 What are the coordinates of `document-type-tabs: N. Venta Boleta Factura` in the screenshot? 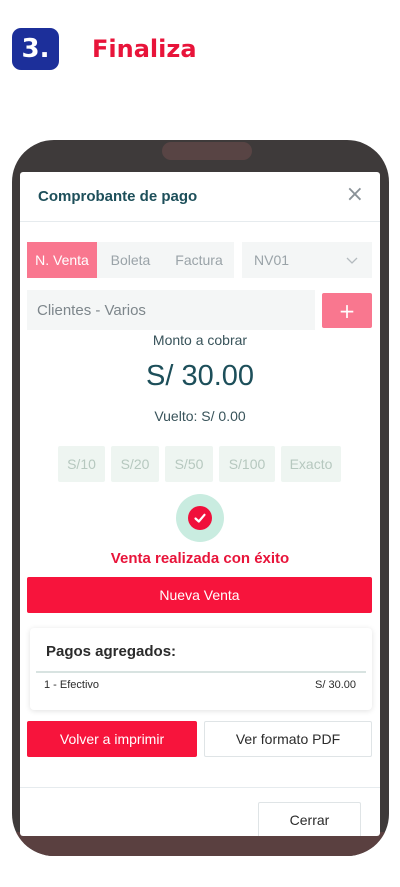 It's located at (130, 260).